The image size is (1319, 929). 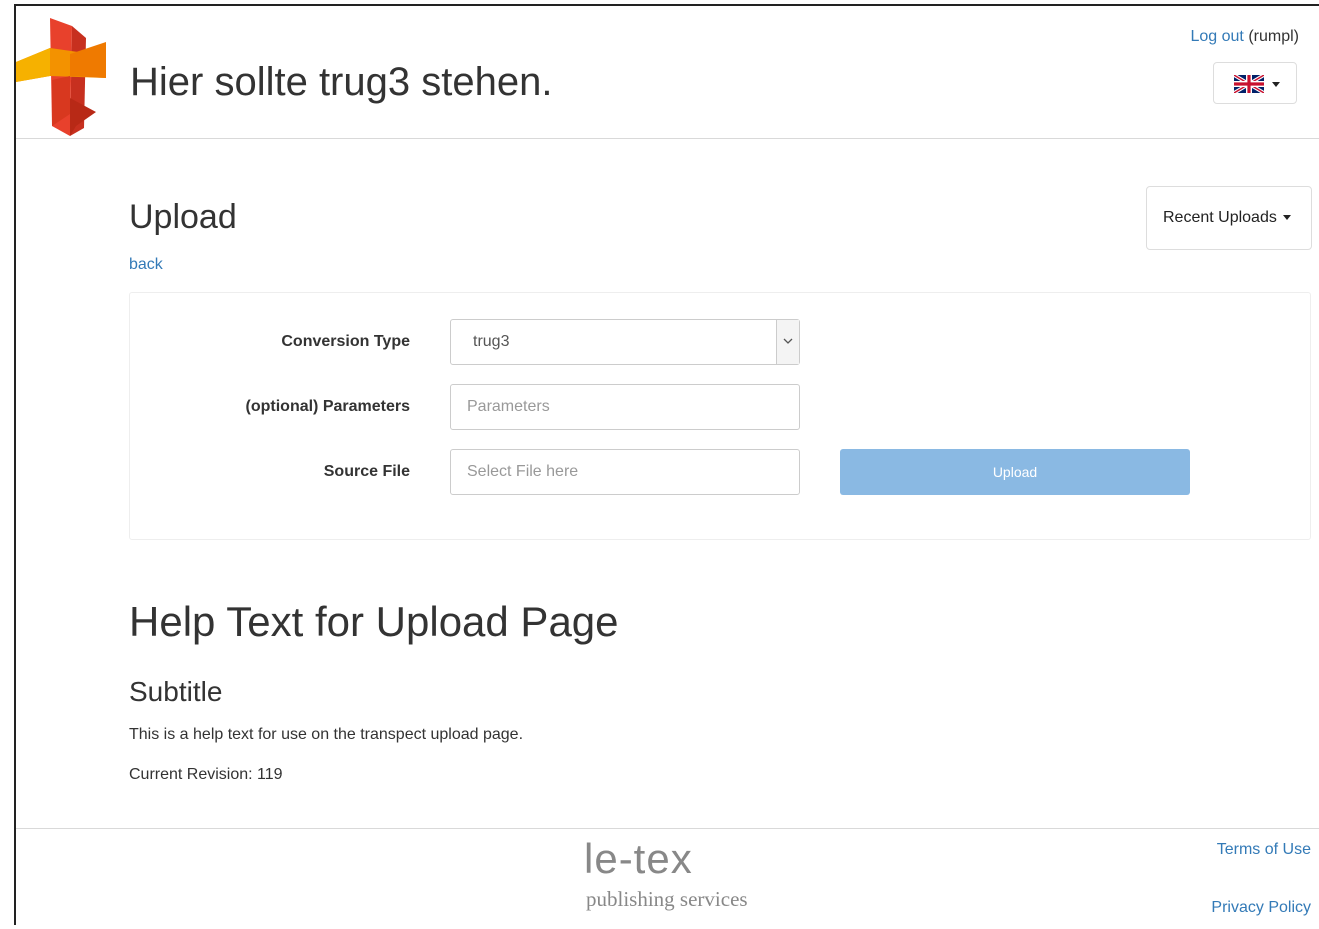 I want to click on parameters-label-wrap: (optional) Parameters, so click(x=270, y=407).